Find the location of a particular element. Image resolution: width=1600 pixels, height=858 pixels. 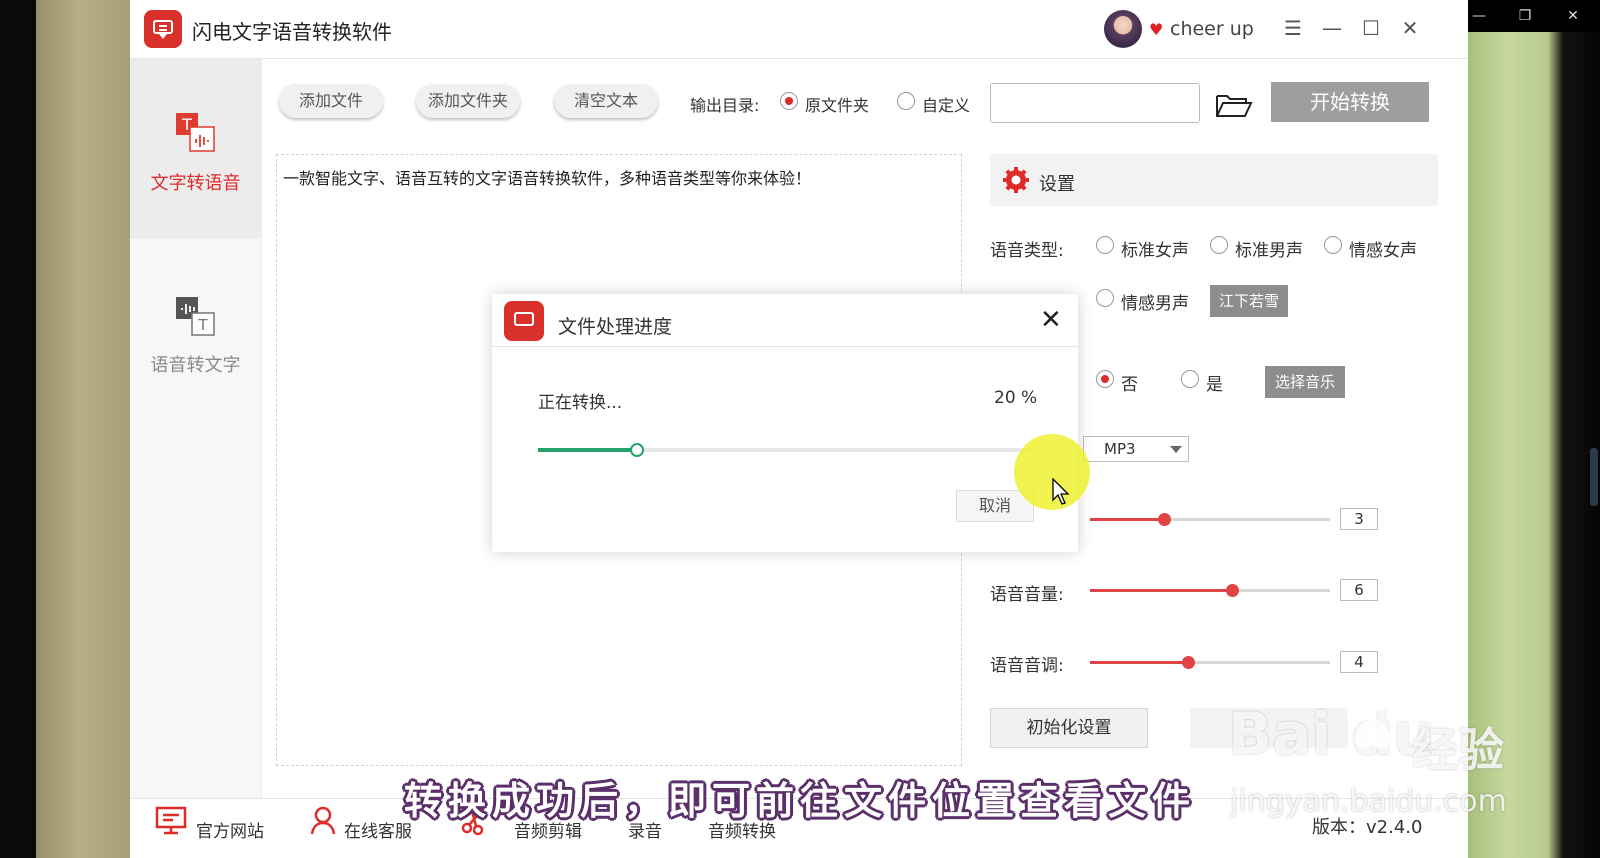

bgm-no-radio is located at coordinates (1105, 379).